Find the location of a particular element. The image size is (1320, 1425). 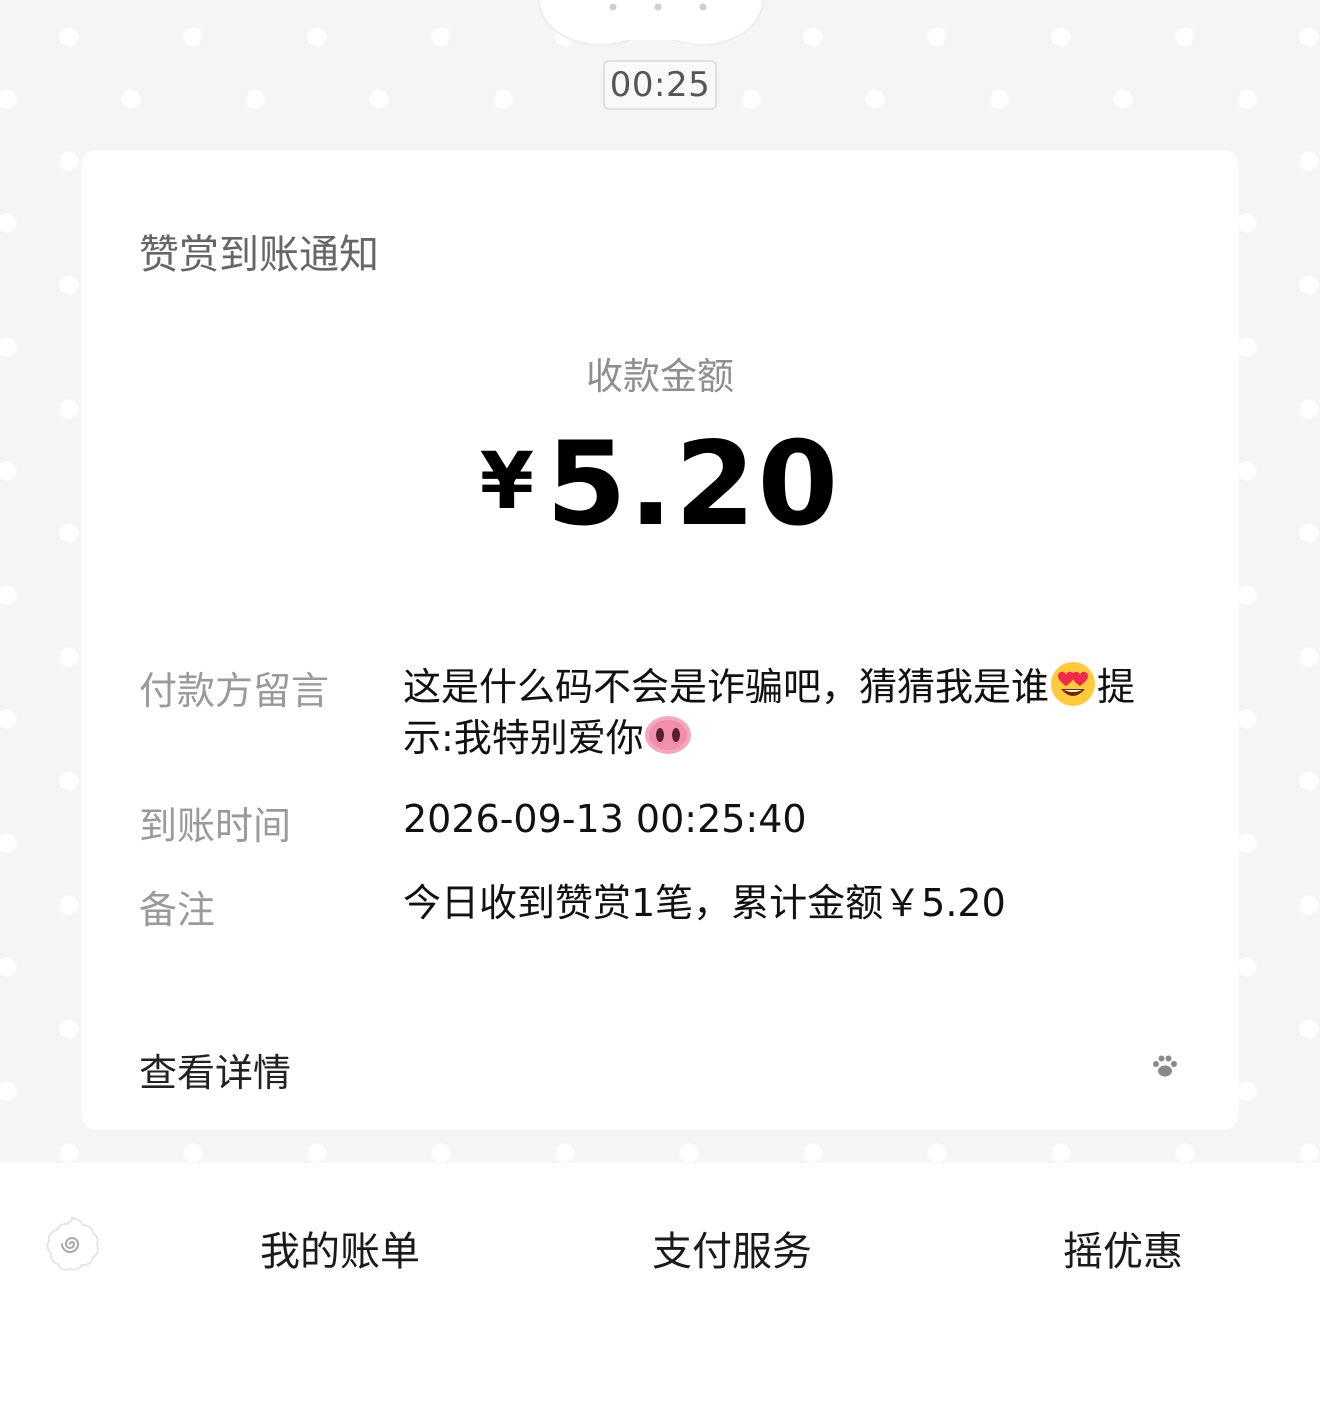

amount-label: 收款金额 is located at coordinates (660, 376).